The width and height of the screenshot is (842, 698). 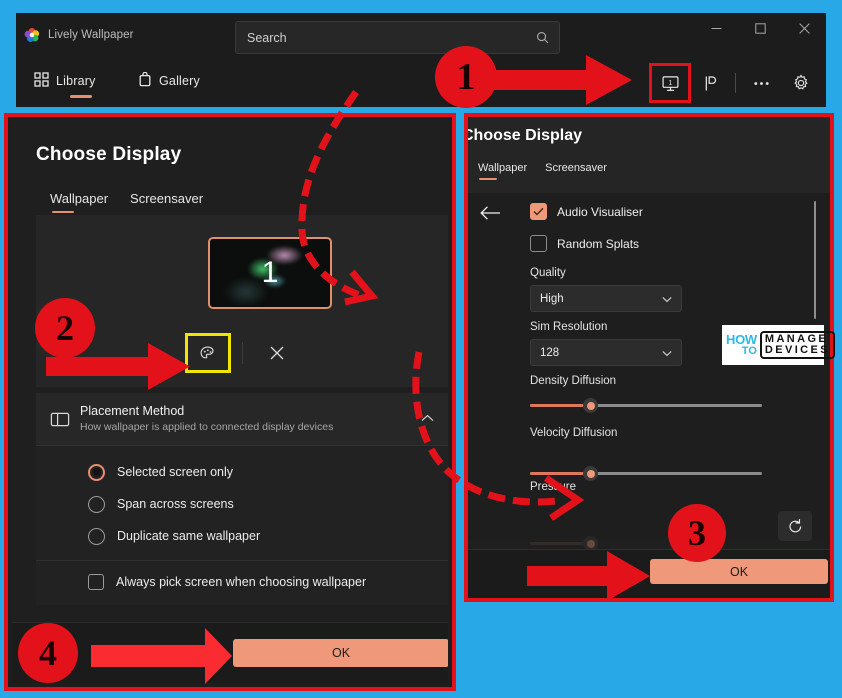 What do you see at coordinates (697, 533) in the screenshot?
I see `annotation-badge-3: 3` at bounding box center [697, 533].